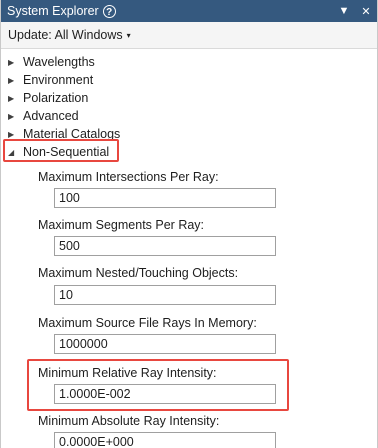  I want to click on highlight-non-sequential, so click(61, 150).